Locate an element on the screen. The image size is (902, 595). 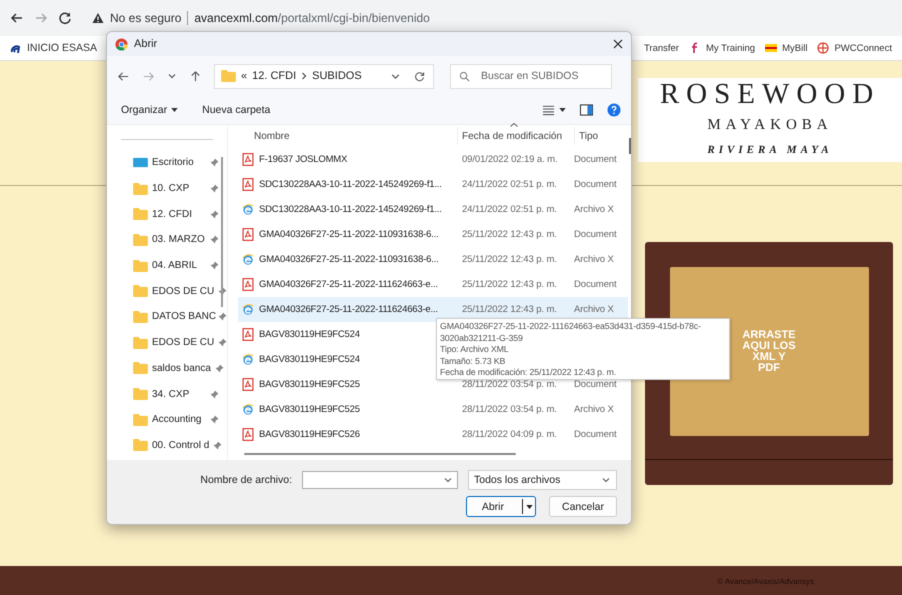
logo-region: RIVIERA MAYA is located at coordinates (770, 150).